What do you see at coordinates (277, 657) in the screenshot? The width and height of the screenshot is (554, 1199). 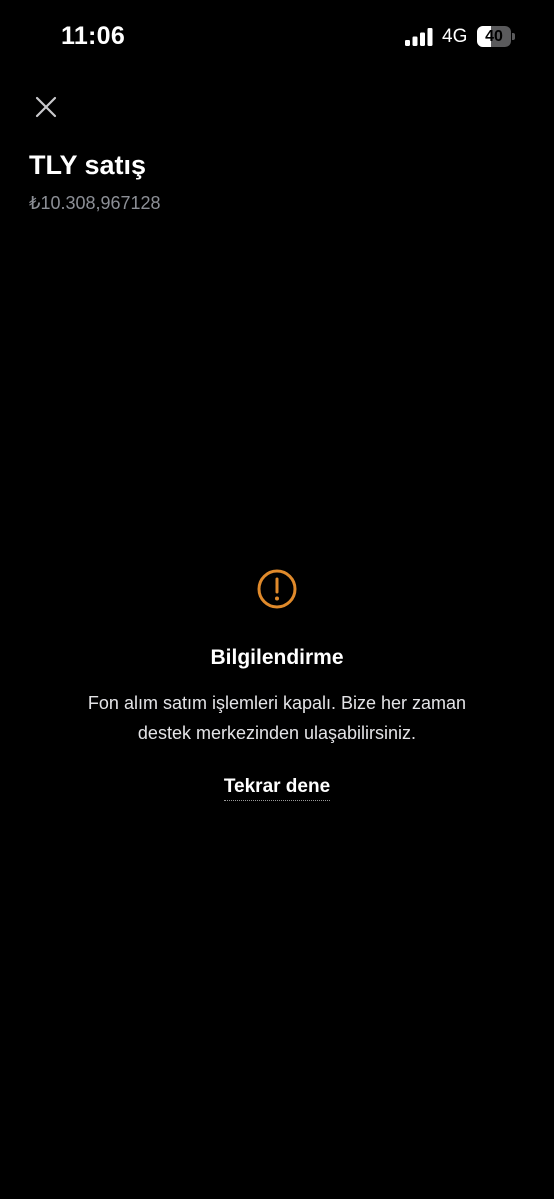 I see `notice-title: Bilgilendirme` at bounding box center [277, 657].